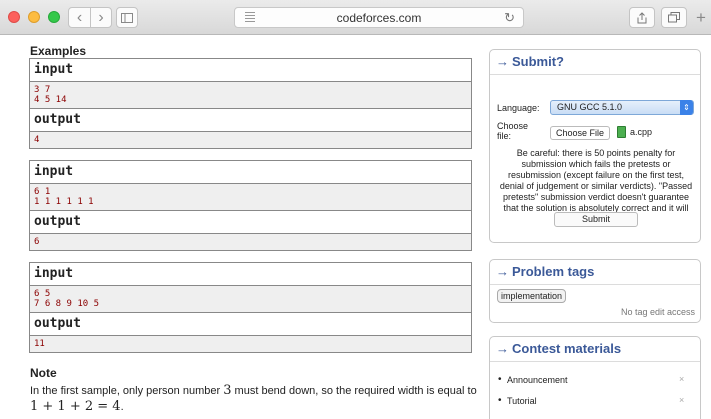 The width and height of the screenshot is (711, 419). I want to click on language-select: GNU GCC 5.1.0 ⇕, so click(622, 107).